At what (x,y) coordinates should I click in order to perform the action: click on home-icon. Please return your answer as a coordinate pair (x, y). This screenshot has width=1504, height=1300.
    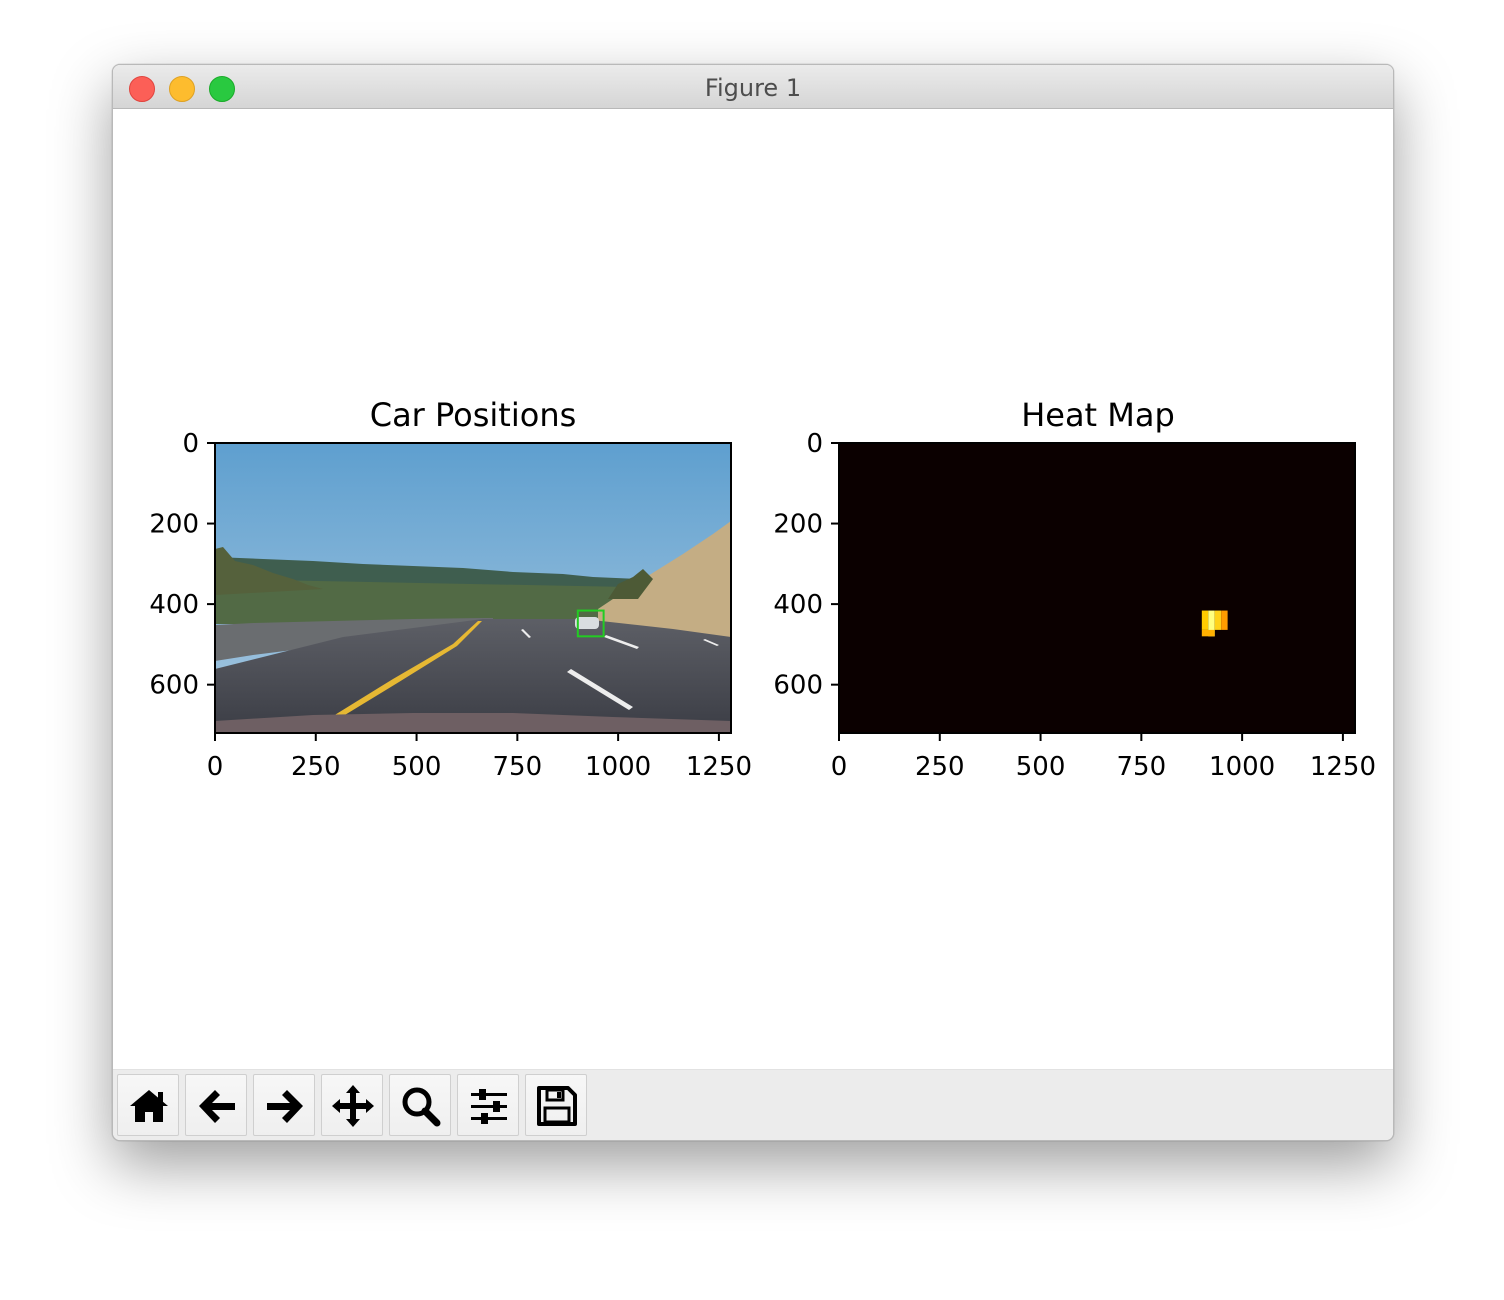
    Looking at the image, I should click on (149, 1106).